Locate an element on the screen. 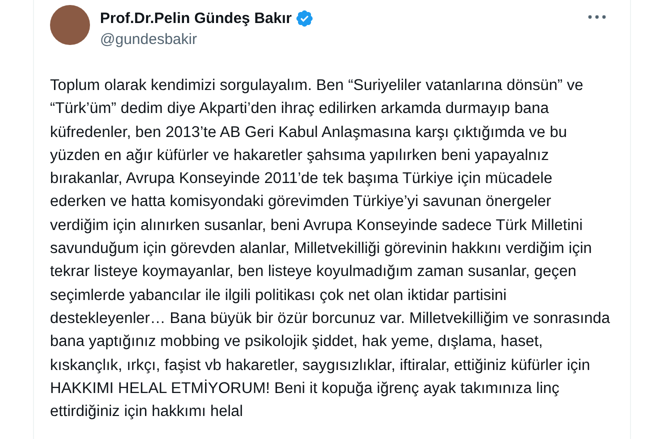 The height and width of the screenshot is (439, 653). avatar is located at coordinates (70, 25).